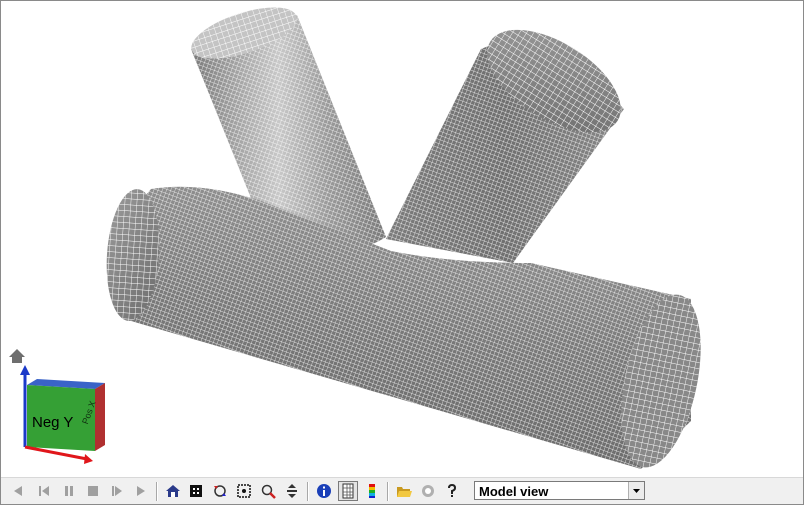 The height and width of the screenshot is (505, 804). Describe the element at coordinates (93, 491) in the screenshot. I see `stop-icon` at that location.